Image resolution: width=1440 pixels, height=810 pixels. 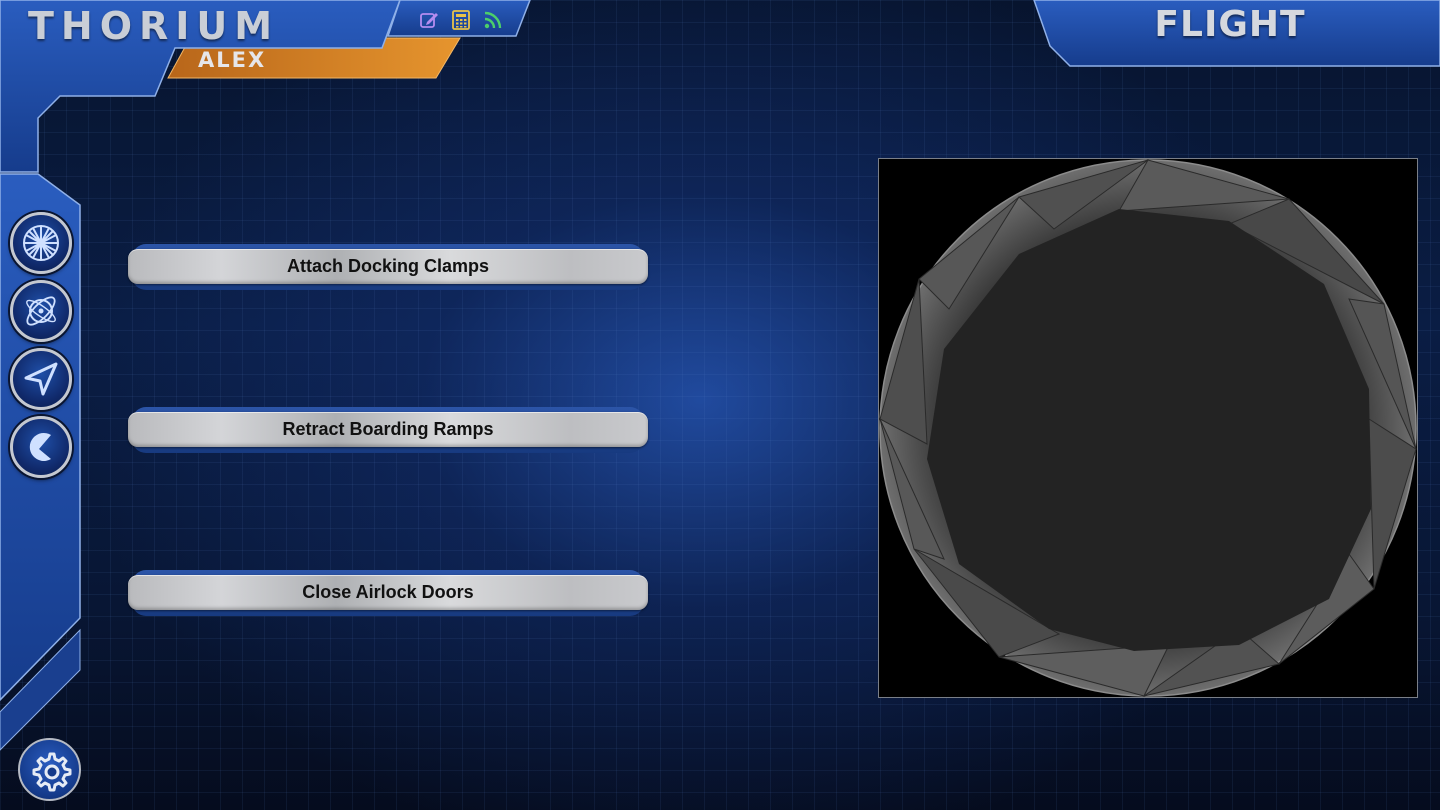 I want to click on attach-docking-clamps-button: Attach Docking Clamps, so click(x=388, y=266).